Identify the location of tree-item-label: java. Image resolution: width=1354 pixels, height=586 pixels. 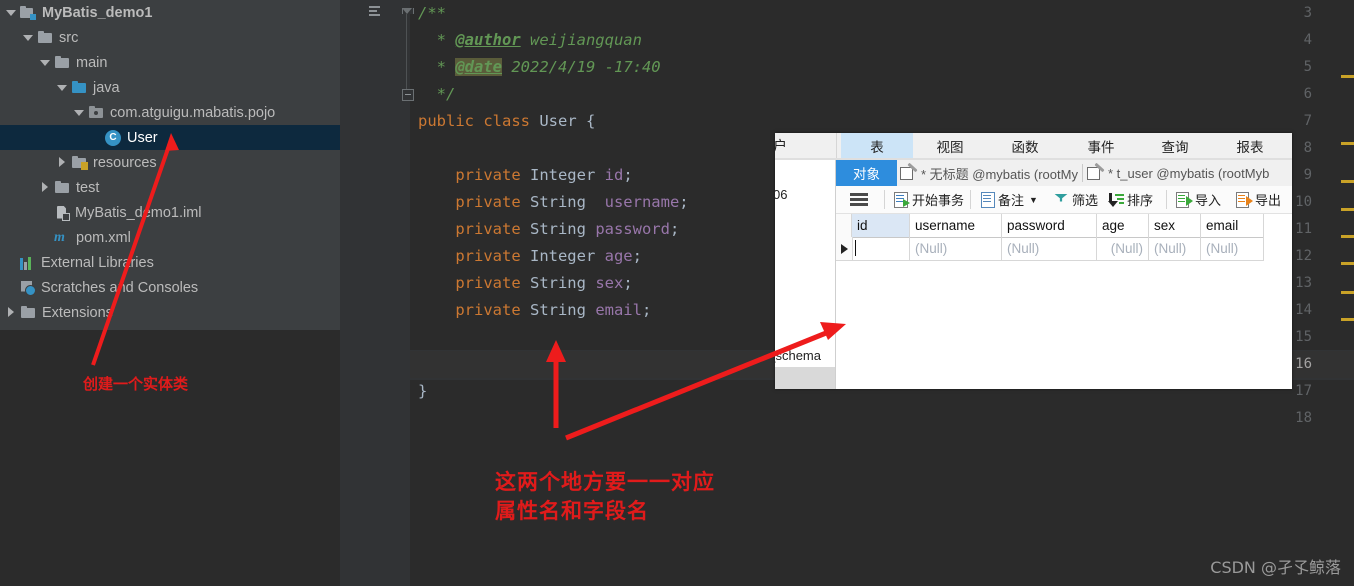
(106, 87).